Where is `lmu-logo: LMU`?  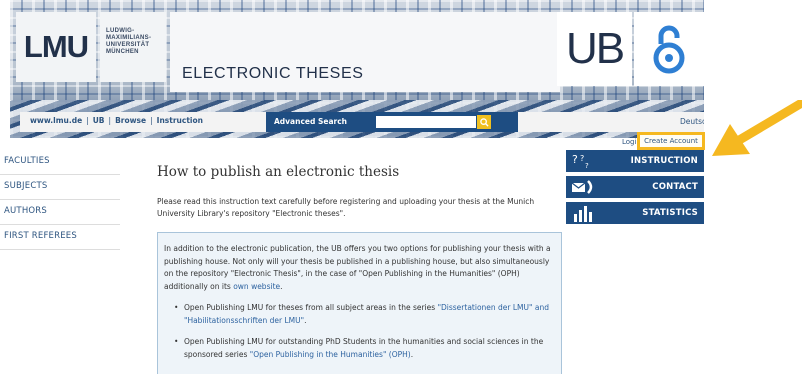
lmu-logo: LMU is located at coordinates (56, 47).